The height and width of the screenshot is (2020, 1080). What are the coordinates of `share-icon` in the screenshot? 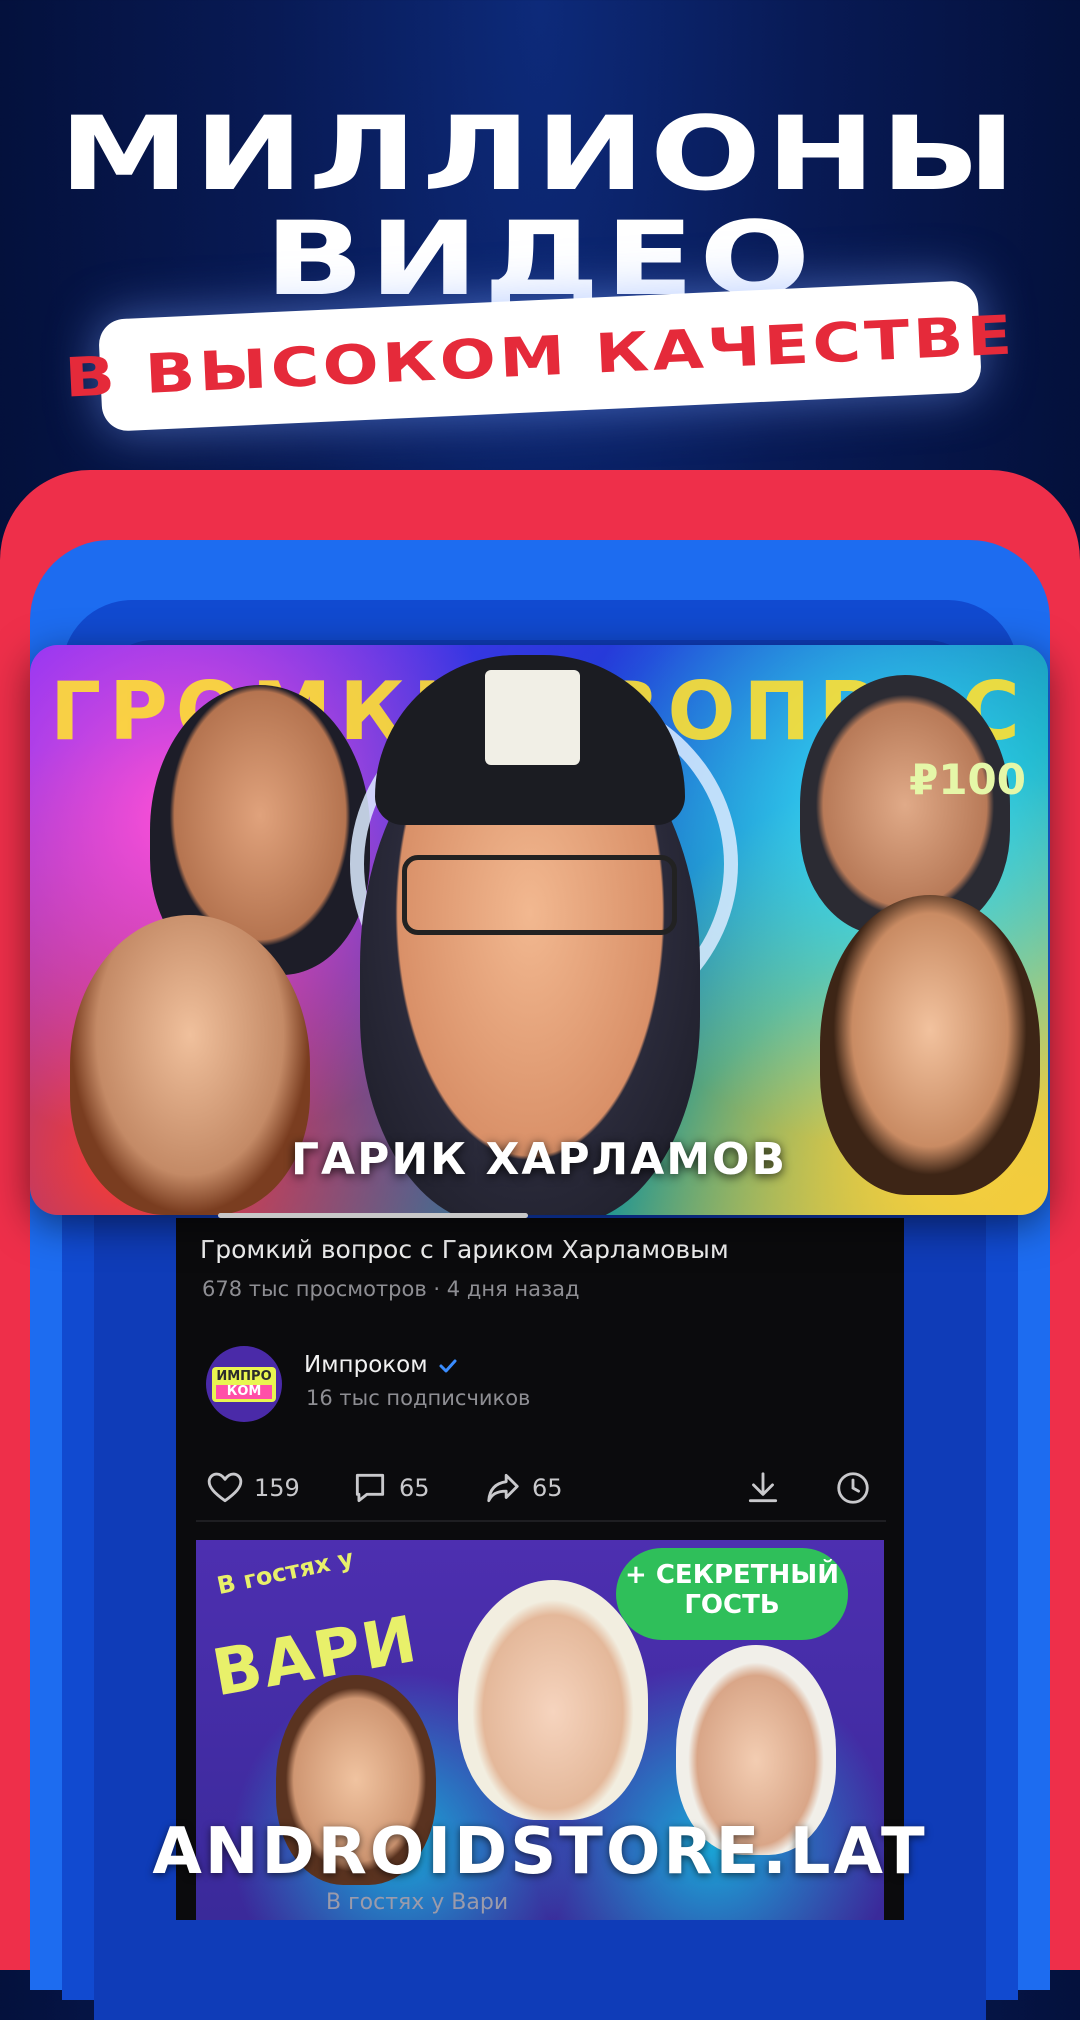 It's located at (503, 1488).